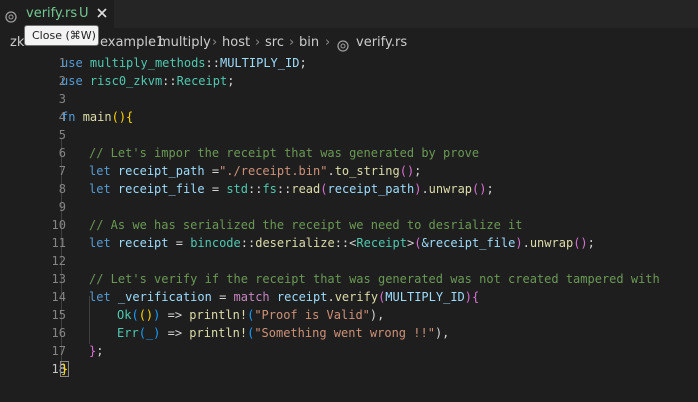  I want to click on breadcrumb-item: example1, so click(132, 42).